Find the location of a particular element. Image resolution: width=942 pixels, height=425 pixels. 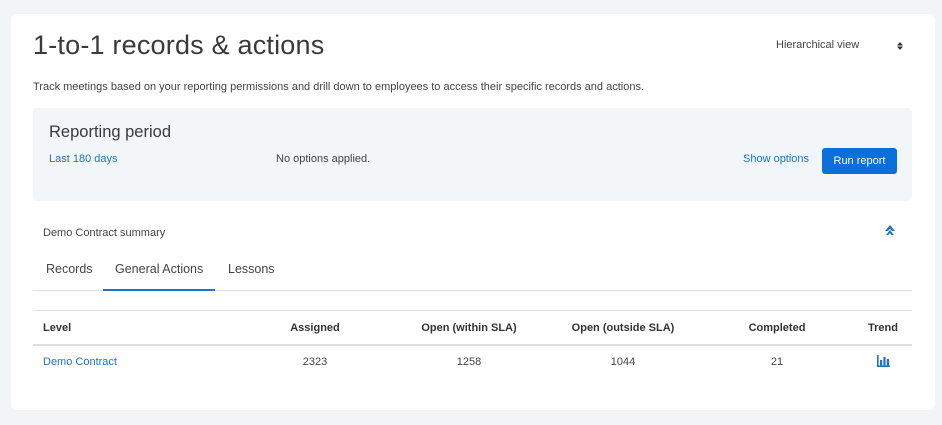

show-options-link: Show options is located at coordinates (776, 159).